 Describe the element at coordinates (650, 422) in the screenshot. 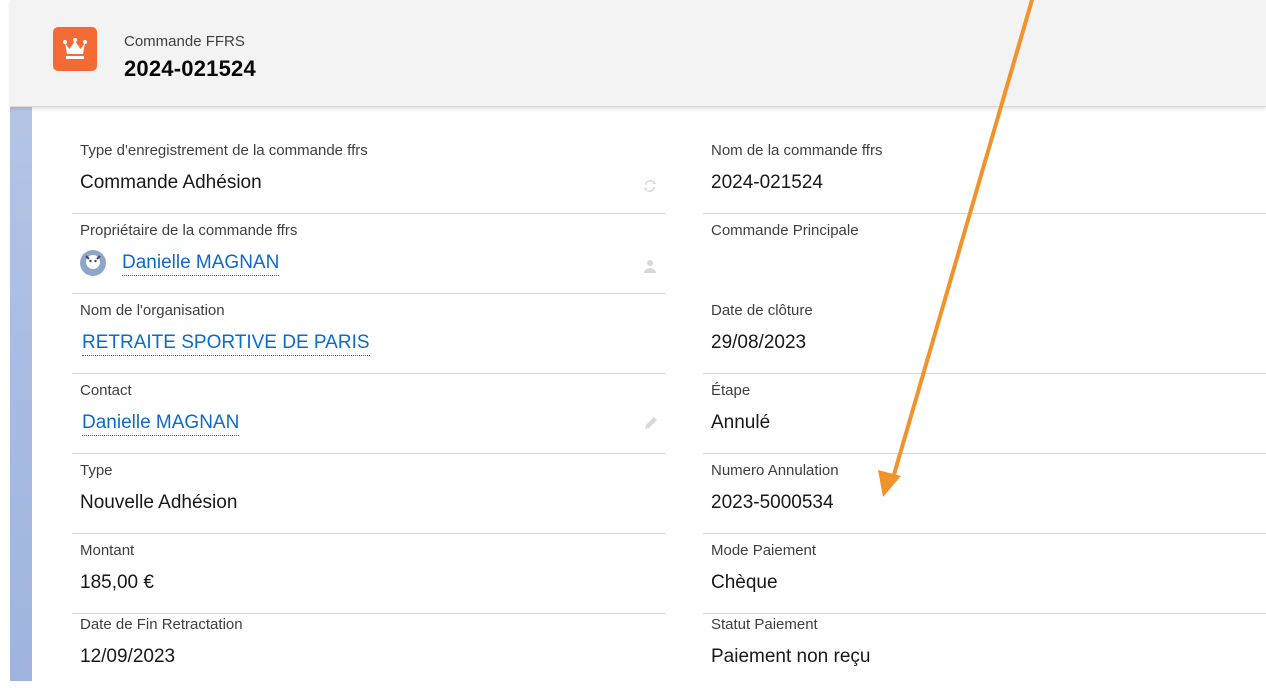

I see `pencil-icon` at that location.